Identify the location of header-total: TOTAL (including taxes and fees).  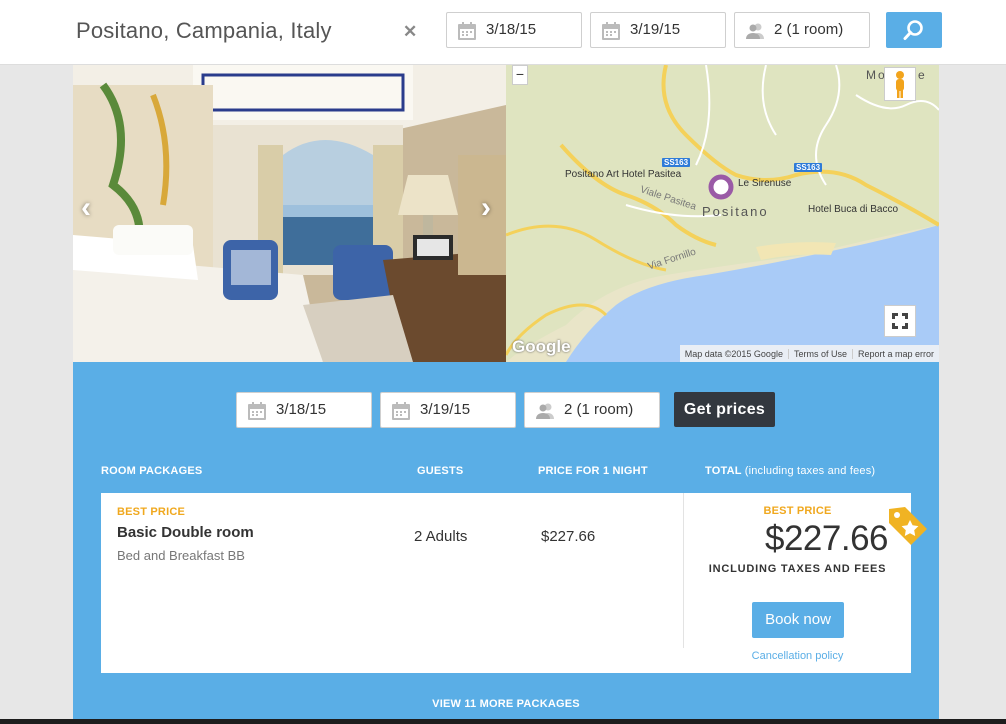
(790, 471).